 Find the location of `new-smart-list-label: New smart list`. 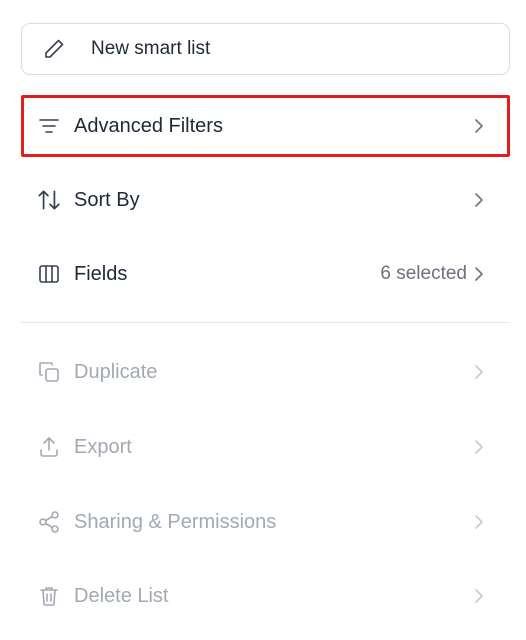

new-smart-list-label: New smart list is located at coordinates (151, 48).